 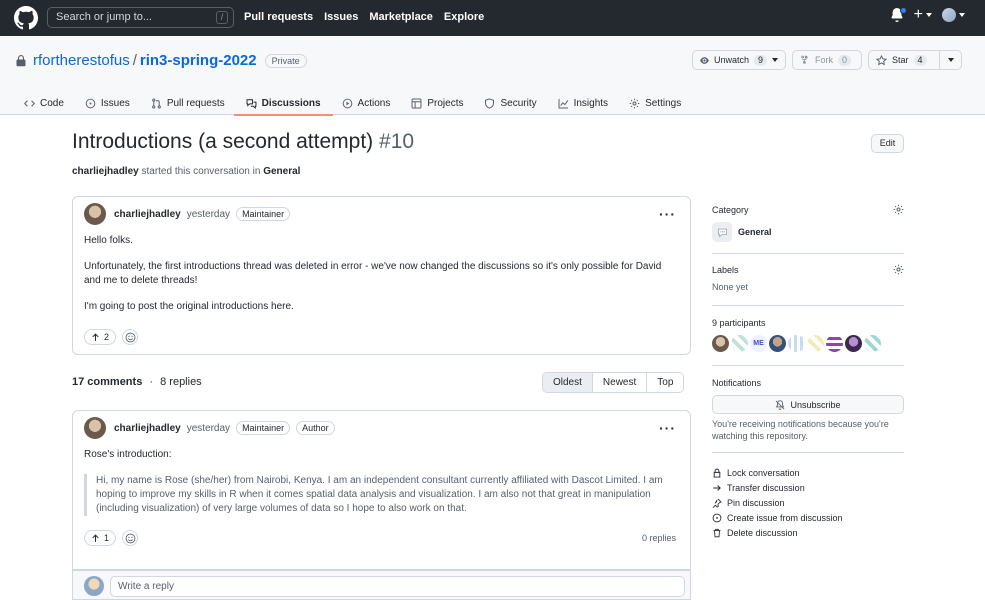 I want to click on tab-code: Code, so click(x=44, y=103).